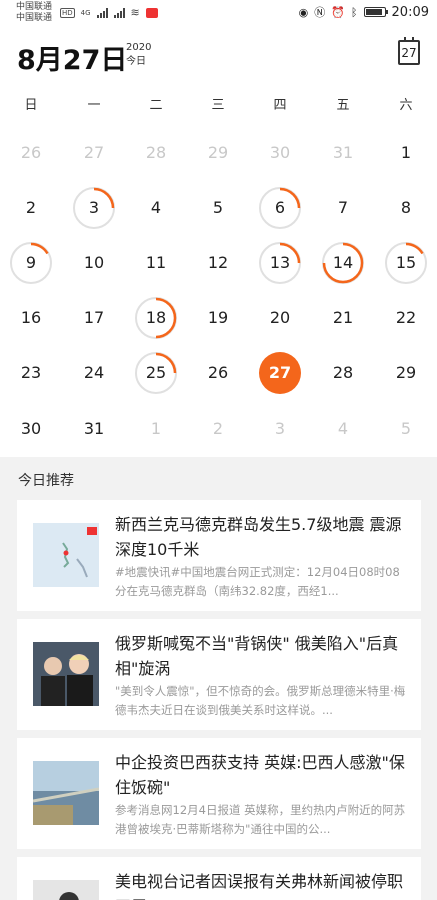 The height and width of the screenshot is (900, 437). What do you see at coordinates (135, 12) in the screenshot?
I see `wifi-icon: ≋` at bounding box center [135, 12].